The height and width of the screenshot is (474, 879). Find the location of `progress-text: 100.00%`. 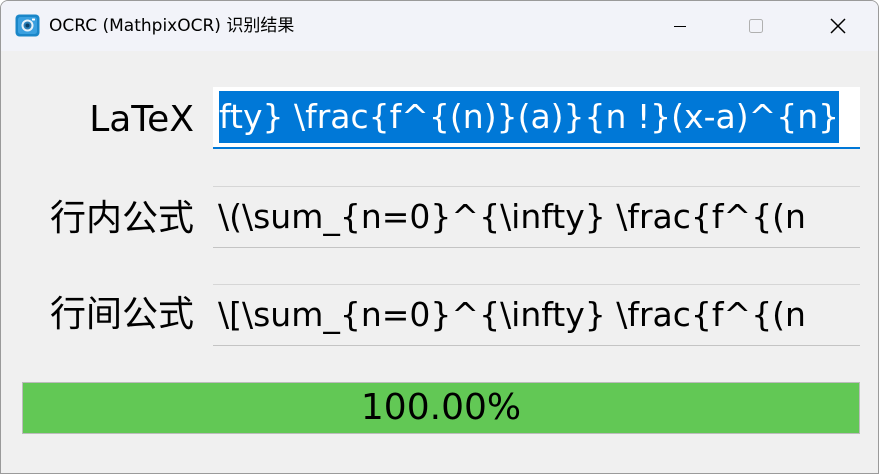

progress-text: 100.00% is located at coordinates (441, 407).